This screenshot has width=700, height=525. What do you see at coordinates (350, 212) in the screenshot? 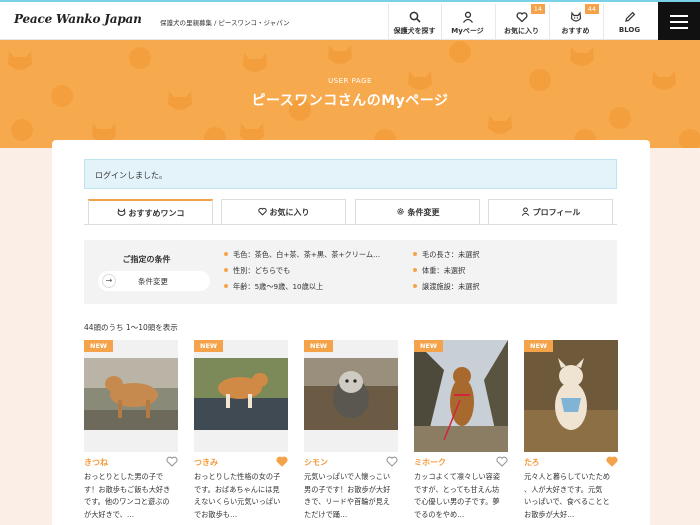
I see `mypage-tabs: おすすめワンコ お気に入り 条件変更 プロフィール` at bounding box center [350, 212].